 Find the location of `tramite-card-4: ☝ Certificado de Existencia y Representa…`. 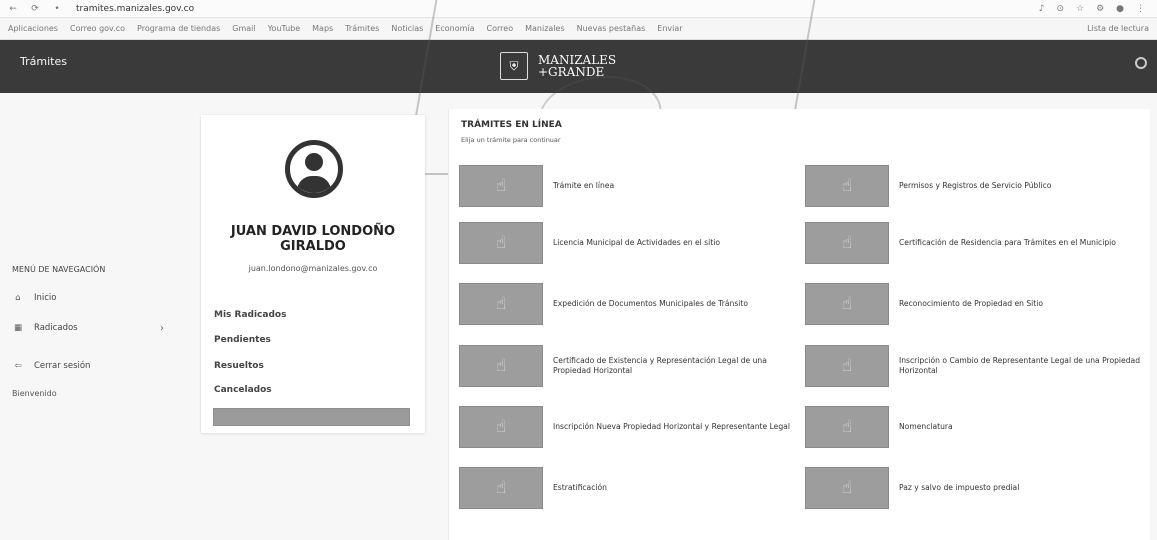

tramite-card-4: ☝ Certificado de Existencia y Representa… is located at coordinates (627, 366).